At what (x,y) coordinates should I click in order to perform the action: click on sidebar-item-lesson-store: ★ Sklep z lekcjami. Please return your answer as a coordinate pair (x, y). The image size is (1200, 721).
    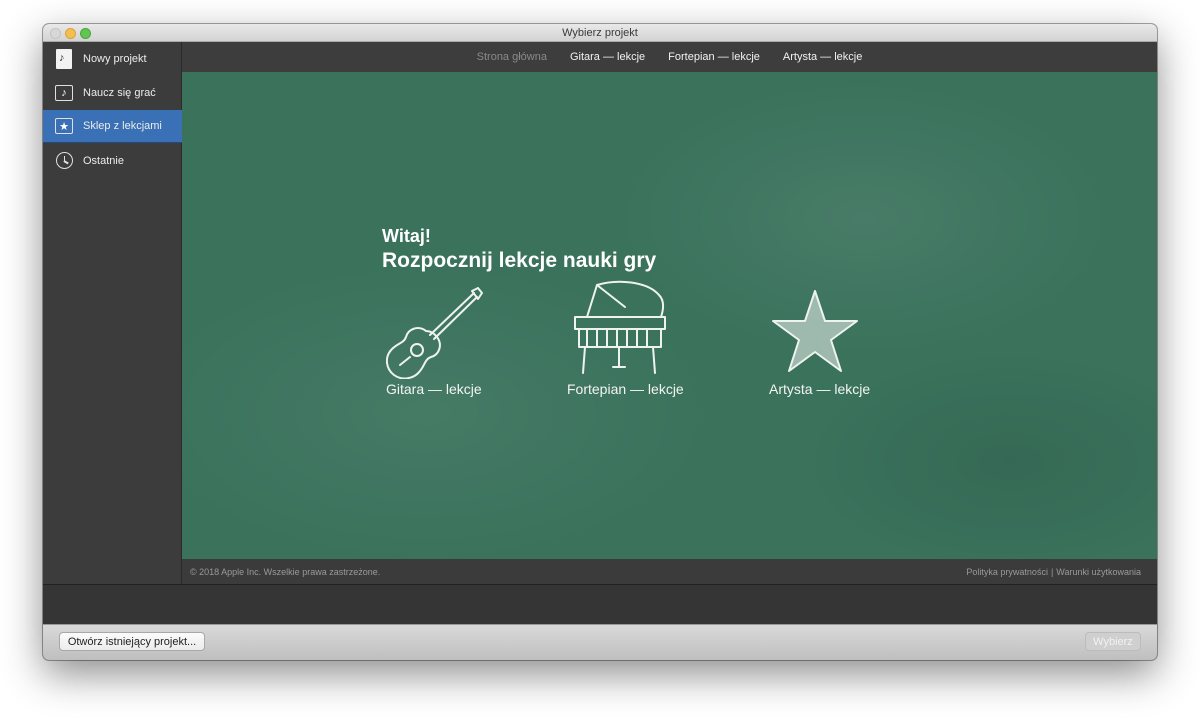
    Looking at the image, I should click on (112, 126).